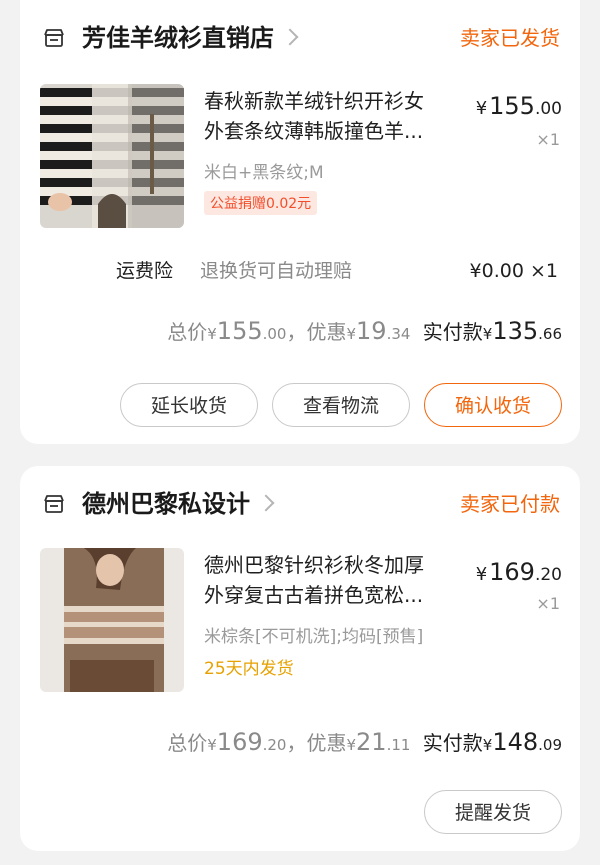 Image resolution: width=600 pixels, height=865 pixels. Describe the element at coordinates (510, 504) in the screenshot. I see `order-status: 卖家已付款` at that location.